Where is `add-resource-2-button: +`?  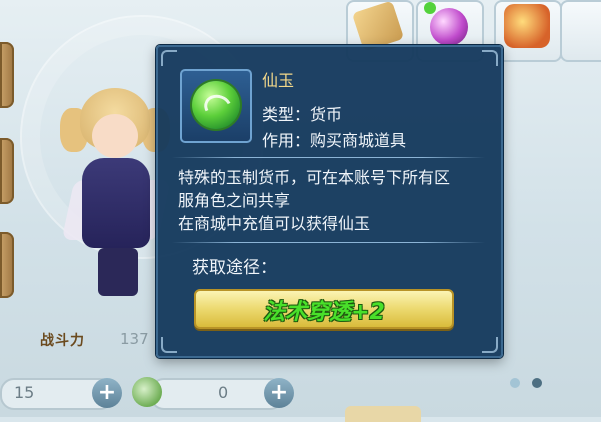 add-resource-2-button: + is located at coordinates (279, 393).